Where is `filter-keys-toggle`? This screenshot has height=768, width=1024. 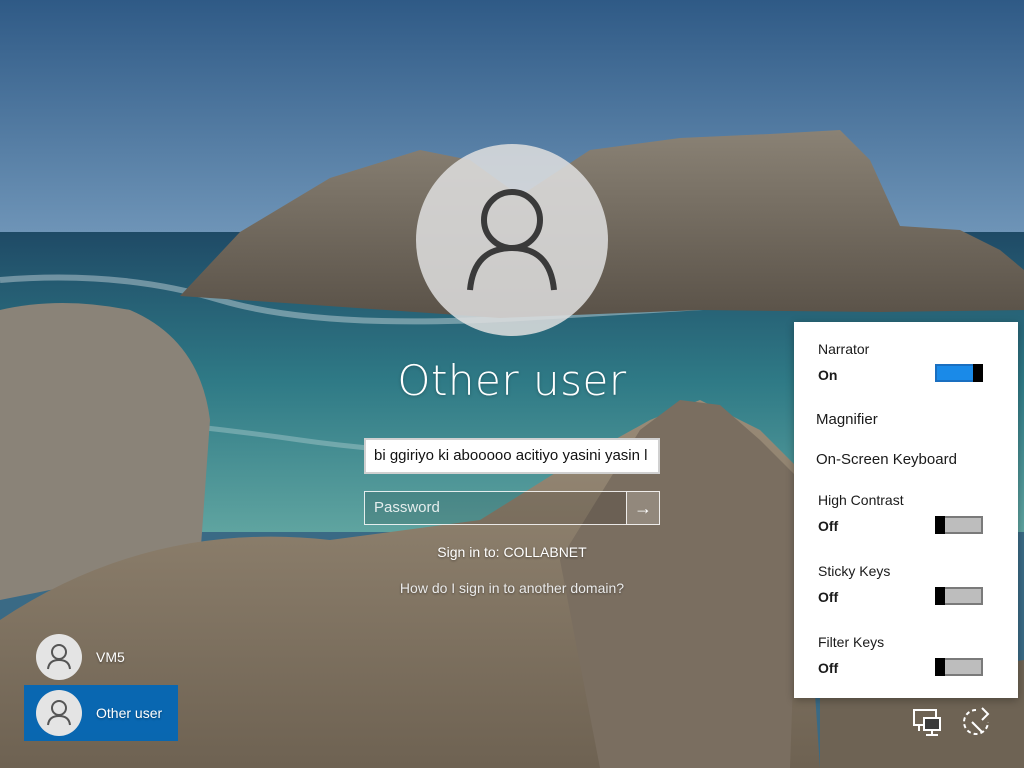
filter-keys-toggle is located at coordinates (959, 667).